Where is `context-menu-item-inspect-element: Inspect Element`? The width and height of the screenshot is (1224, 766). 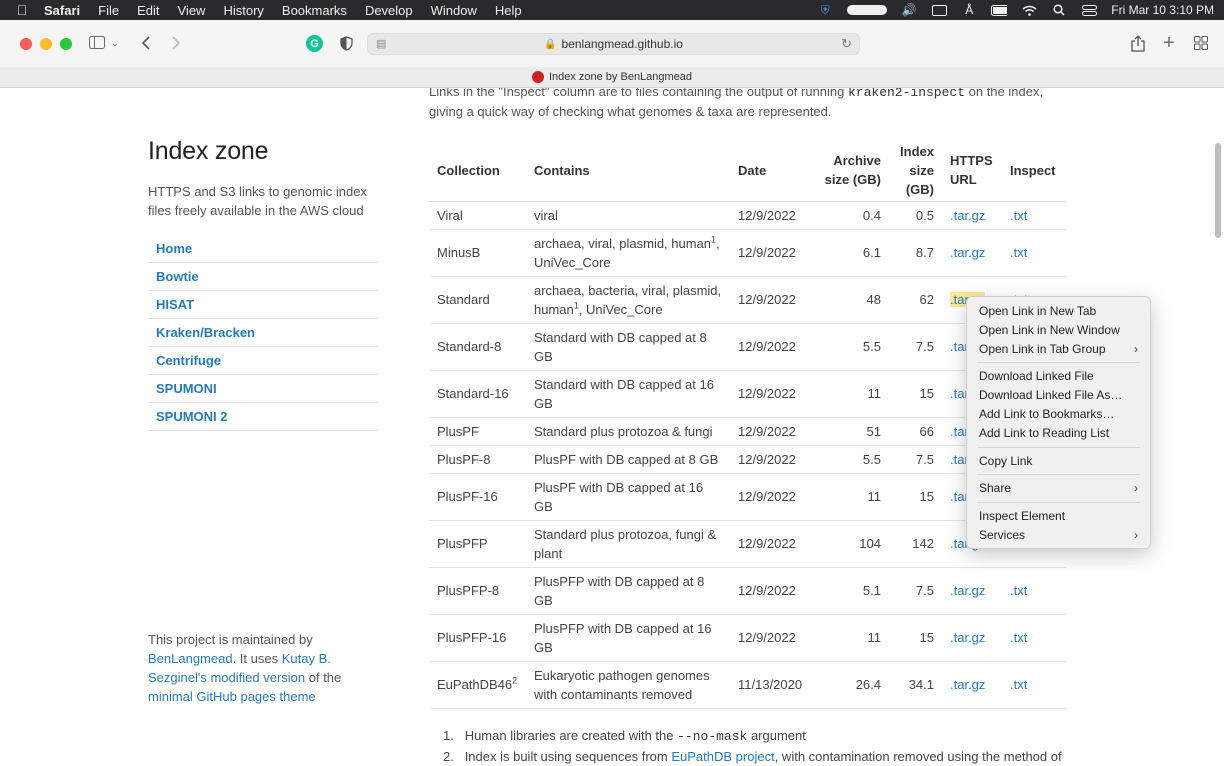 context-menu-item-inspect-element: Inspect Element is located at coordinates (1058, 516).